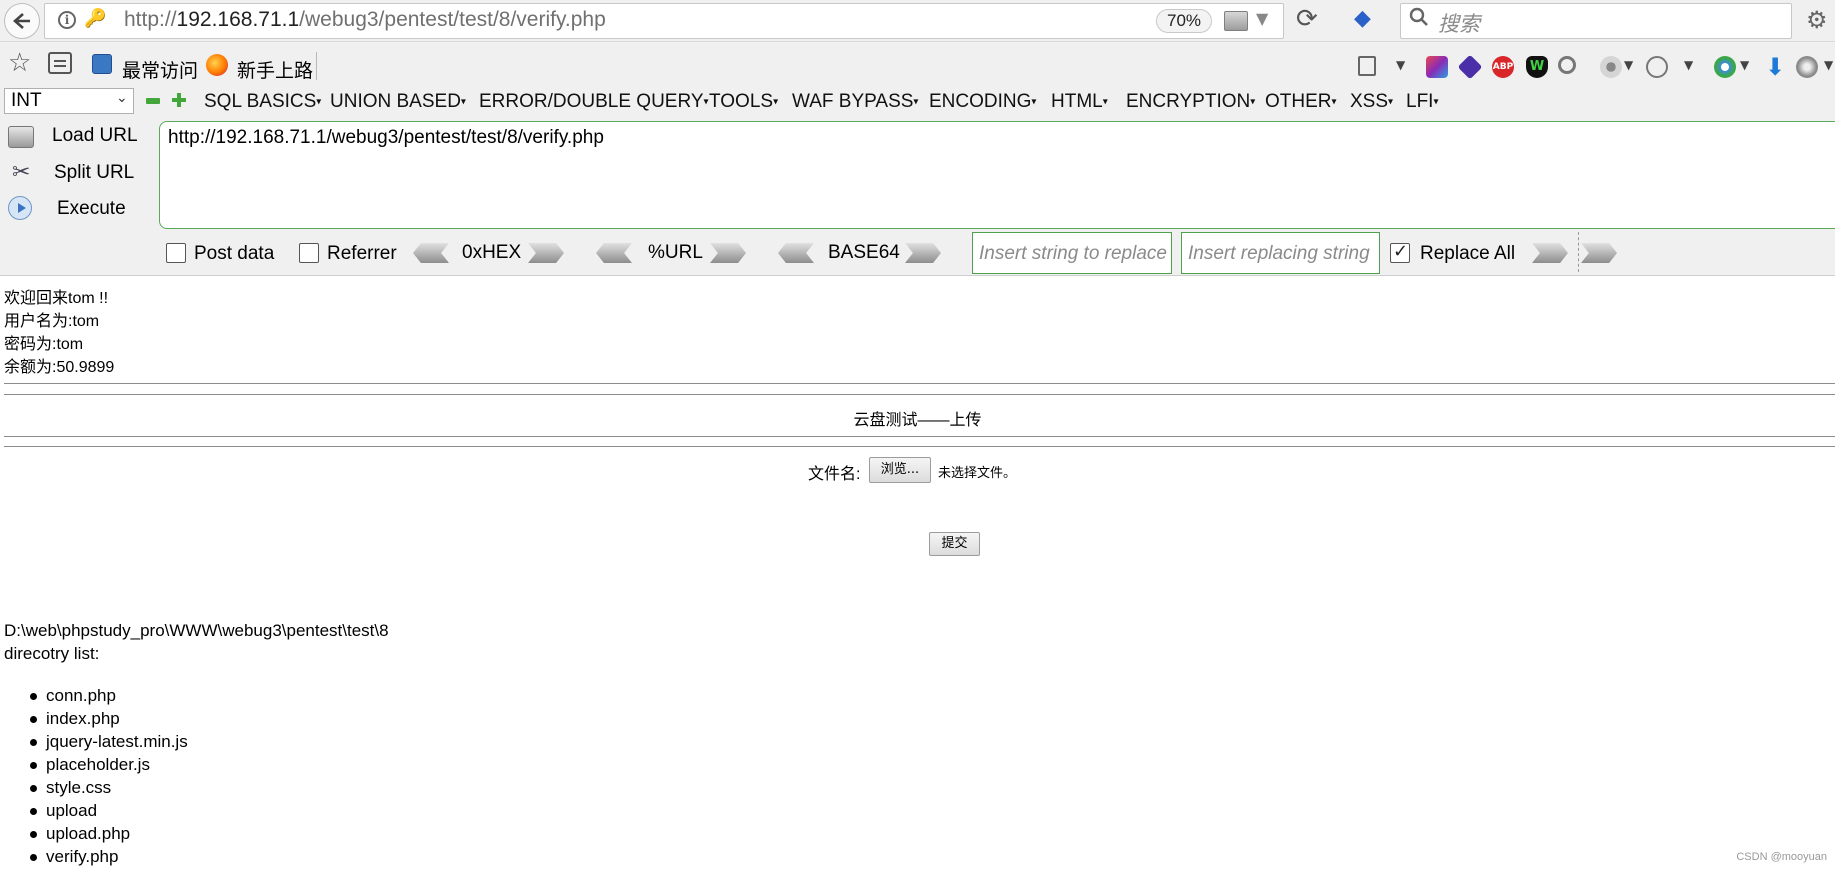  I want to click on referrer-checkbox, so click(309, 253).